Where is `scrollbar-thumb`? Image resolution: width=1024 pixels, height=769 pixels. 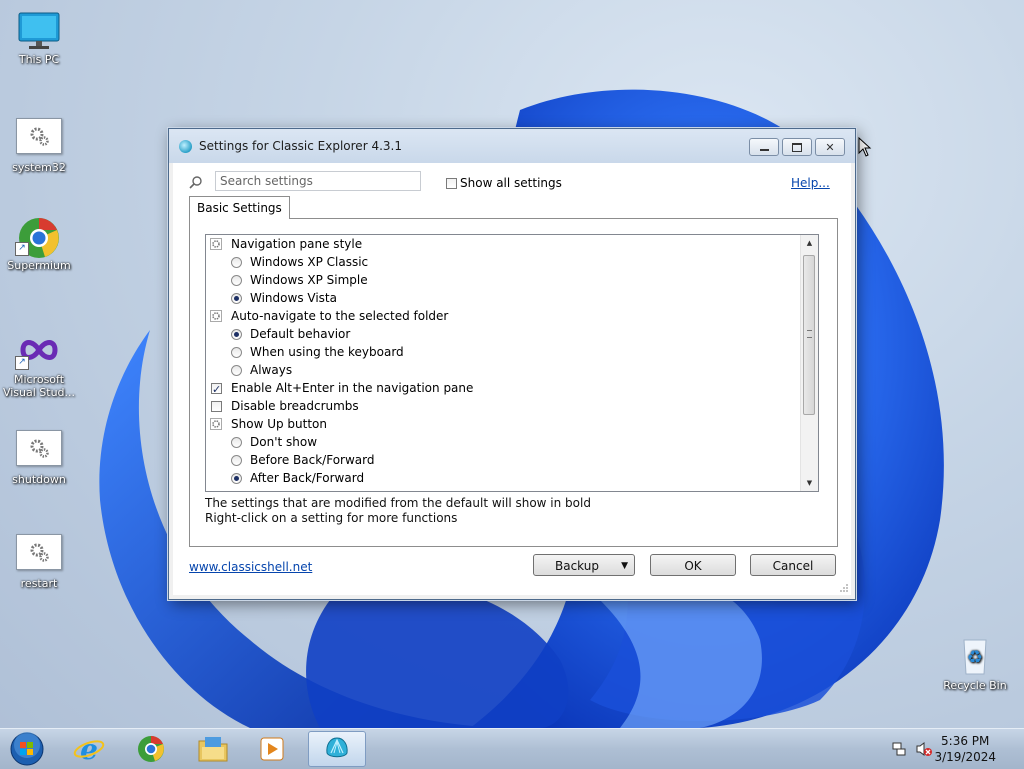
scrollbar-thumb is located at coordinates (809, 335).